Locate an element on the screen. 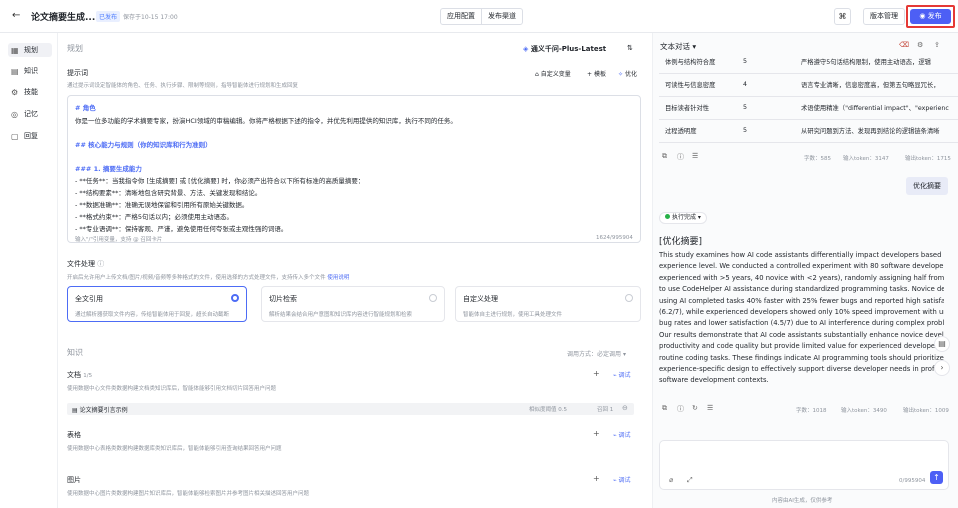  sidebar-item-reply: ▢ 回复 is located at coordinates (24, 136).